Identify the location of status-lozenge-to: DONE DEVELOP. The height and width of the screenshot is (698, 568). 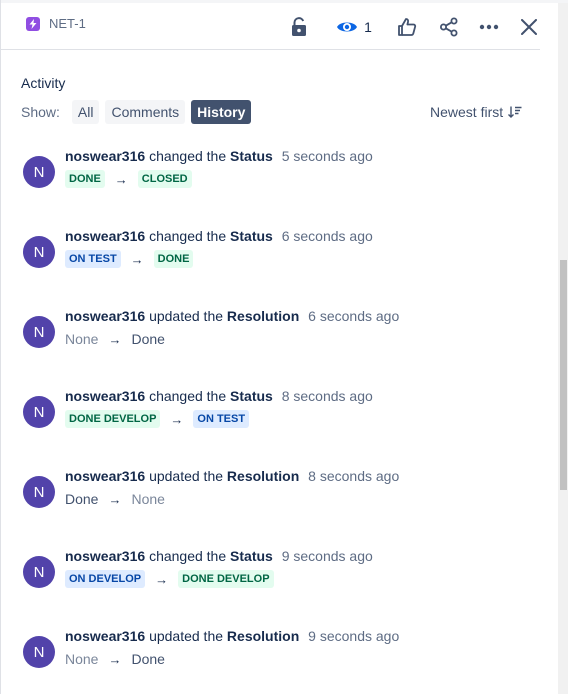
(226, 579).